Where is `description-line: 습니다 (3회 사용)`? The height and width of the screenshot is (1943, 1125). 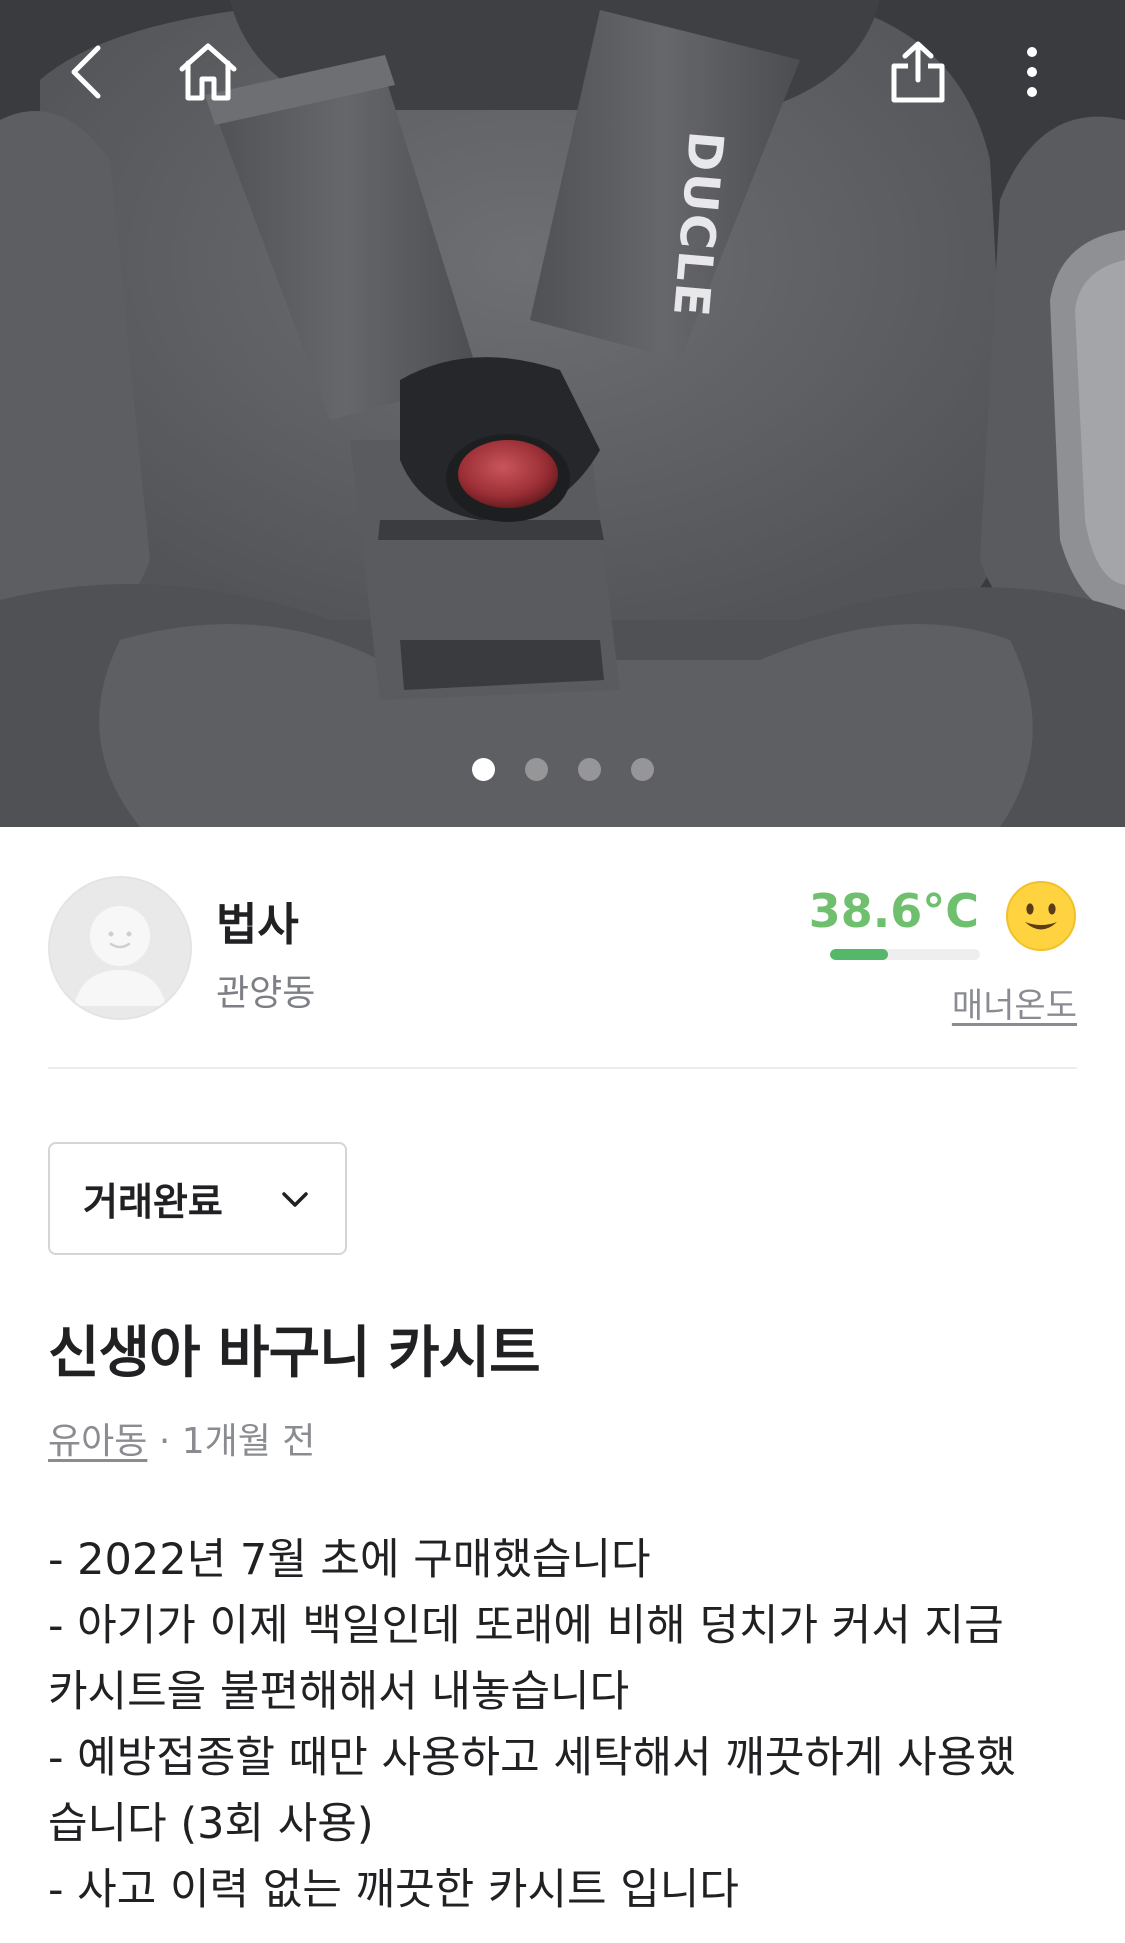 description-line: 습니다 (3회 사용) is located at coordinates (211, 1824).